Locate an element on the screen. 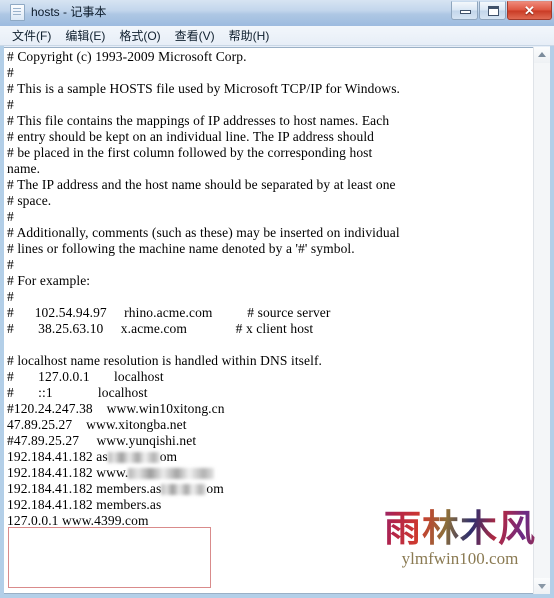 The image size is (554, 598). editor-line-text: 192.184.41.182 as is located at coordinates (57, 456).